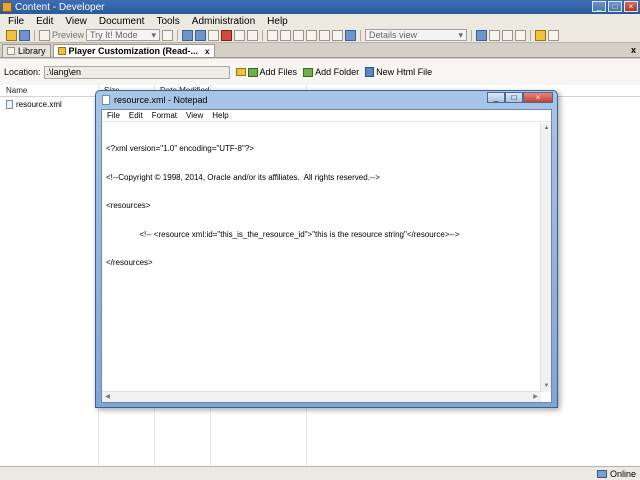  I want to click on folder-up-icon, so click(240, 72).